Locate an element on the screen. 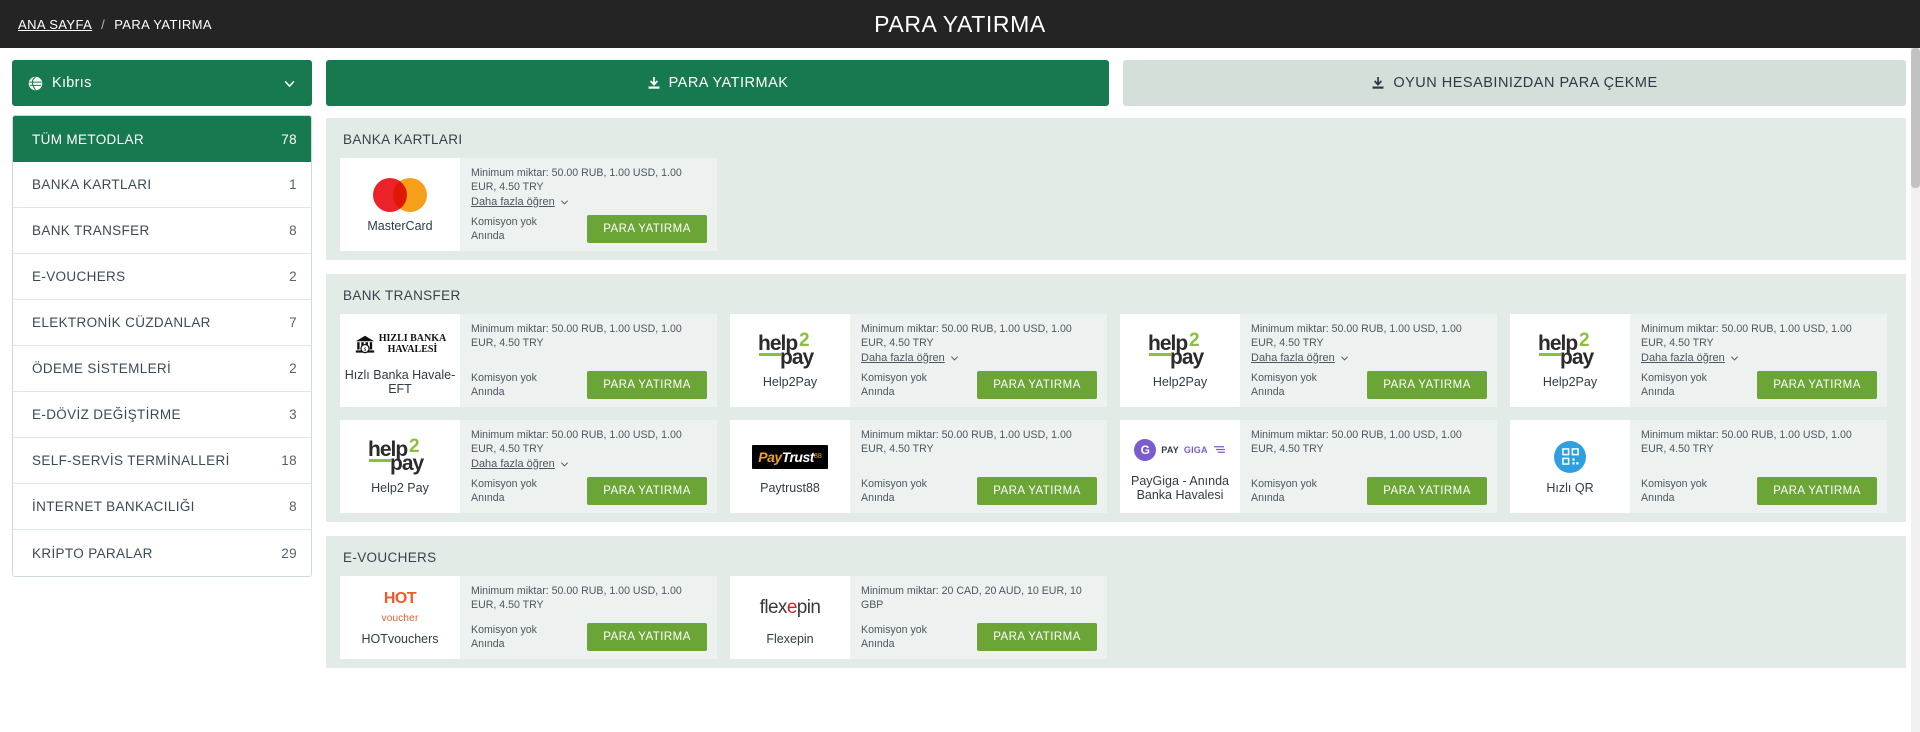 The image size is (1920, 732). hotvoucher-logo-icon: HOT voucher is located at coordinates (400, 606).